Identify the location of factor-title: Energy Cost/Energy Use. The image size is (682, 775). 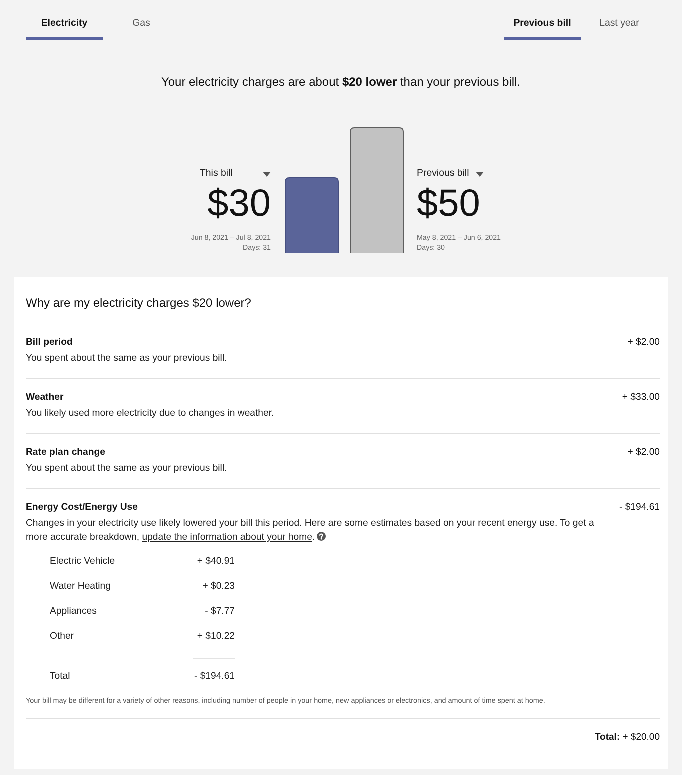
(82, 508).